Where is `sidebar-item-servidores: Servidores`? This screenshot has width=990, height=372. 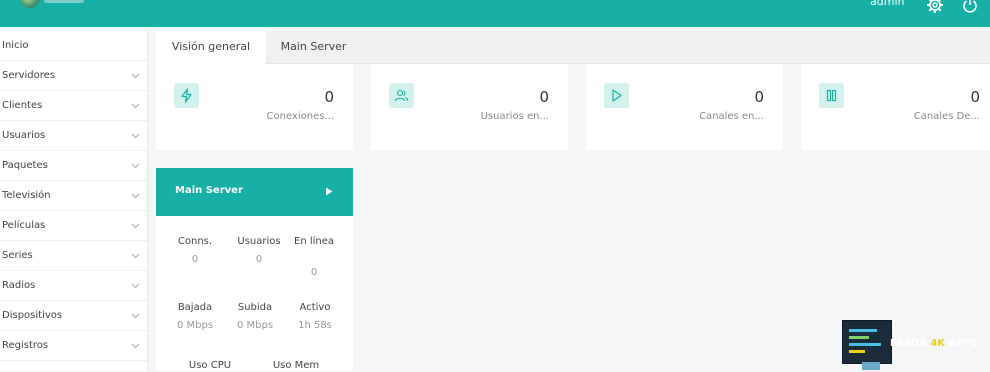 sidebar-item-servidores: Servidores is located at coordinates (73, 76).